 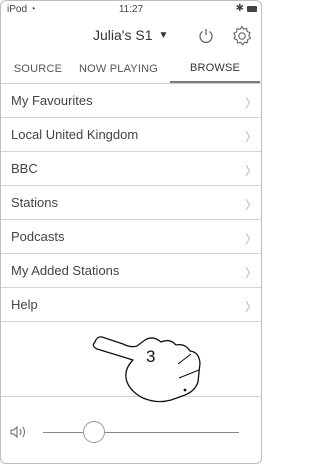 I want to click on list-item-help: Help 〉, so click(x=131, y=305).